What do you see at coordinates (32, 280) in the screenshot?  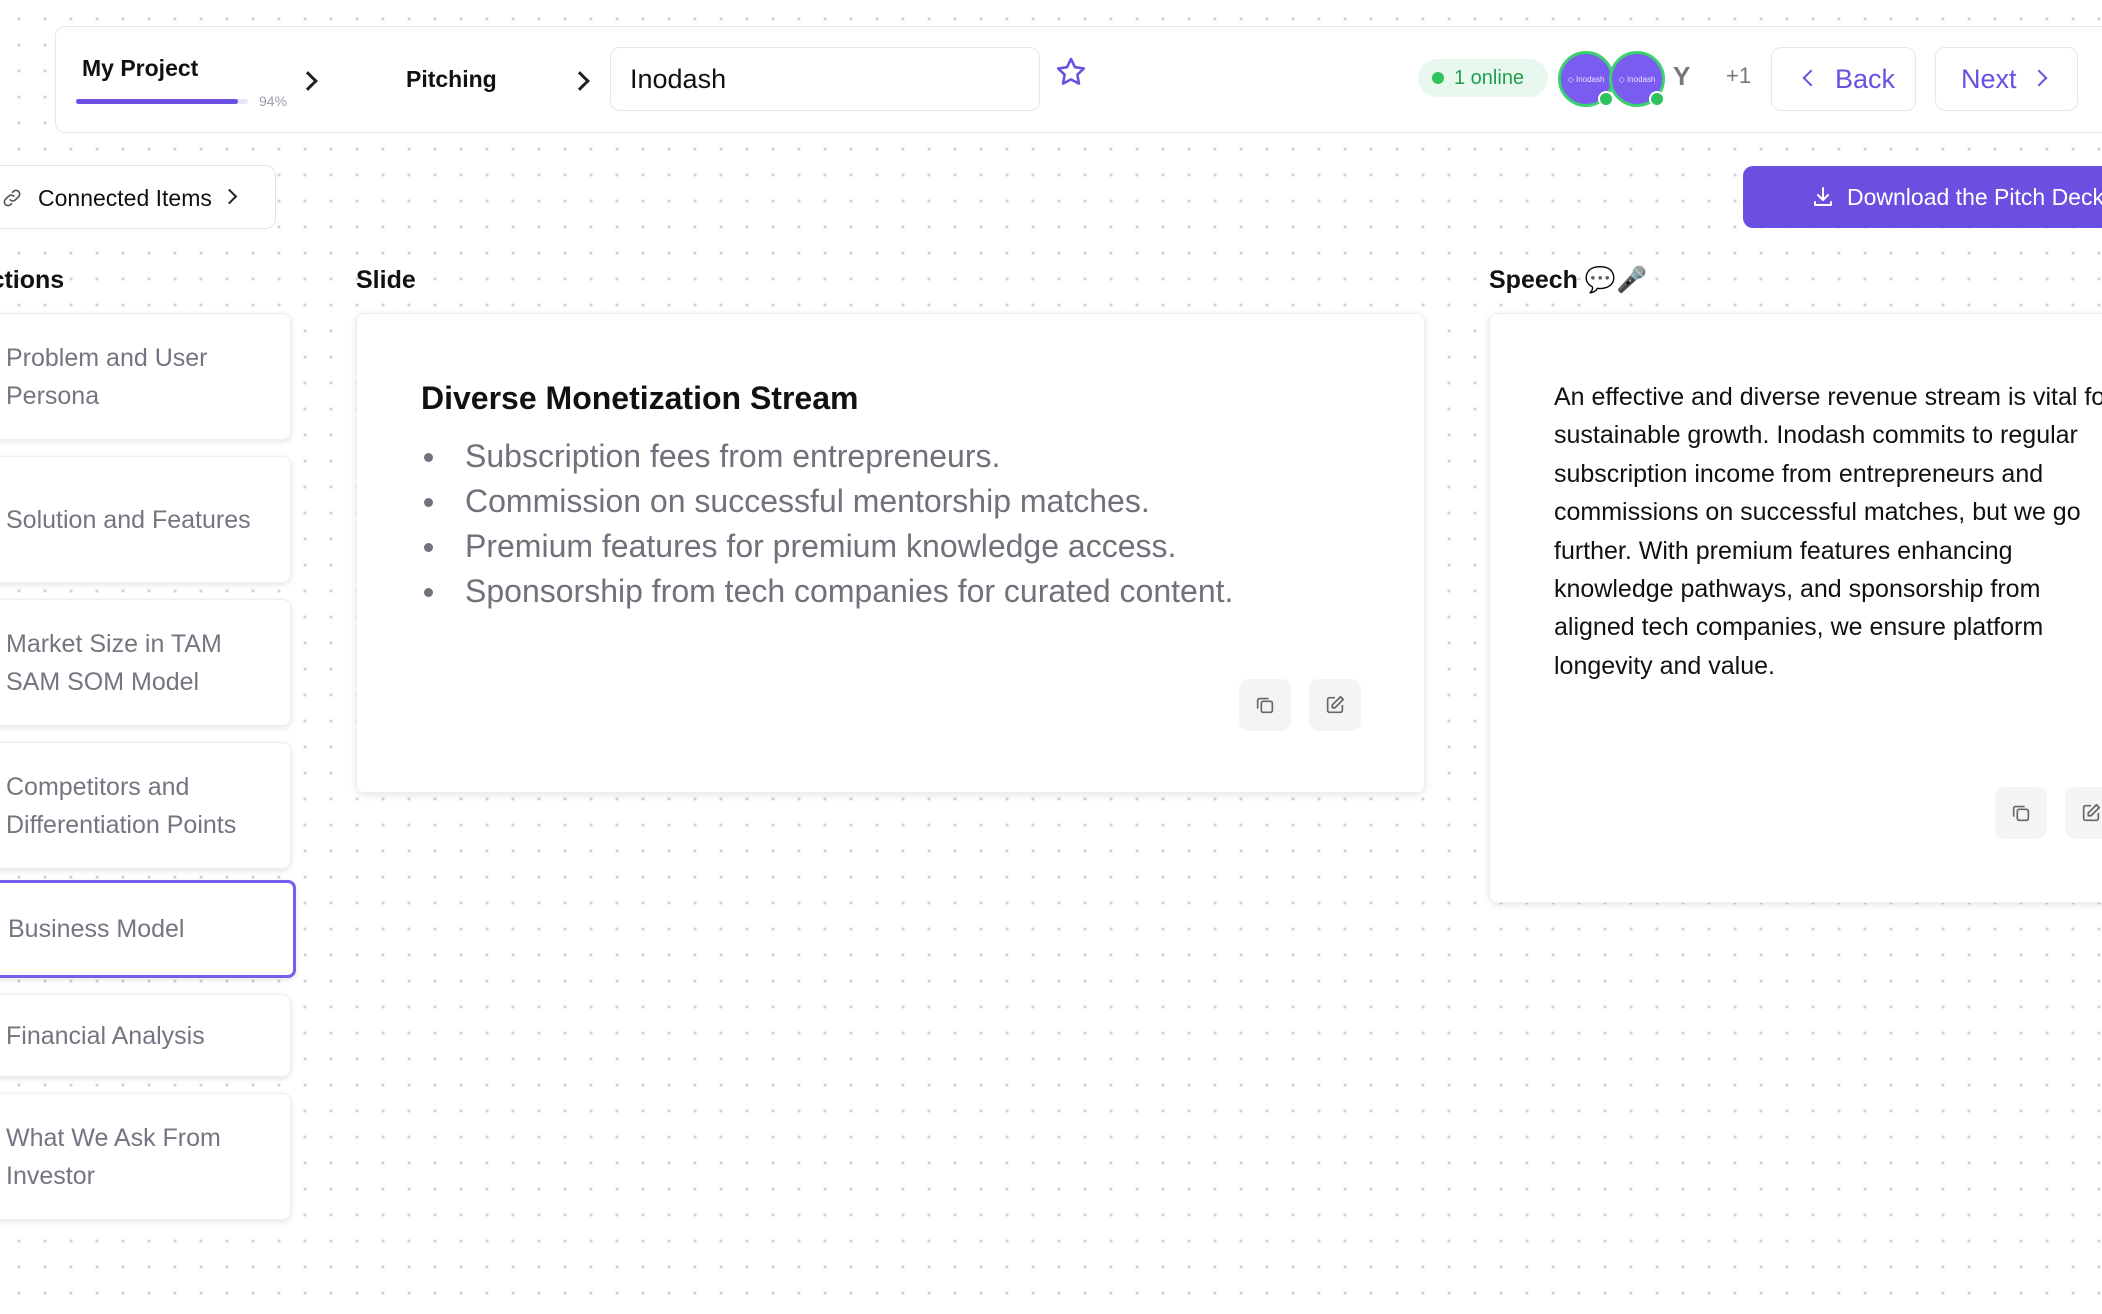 I see `sections-heading: Sections` at bounding box center [32, 280].